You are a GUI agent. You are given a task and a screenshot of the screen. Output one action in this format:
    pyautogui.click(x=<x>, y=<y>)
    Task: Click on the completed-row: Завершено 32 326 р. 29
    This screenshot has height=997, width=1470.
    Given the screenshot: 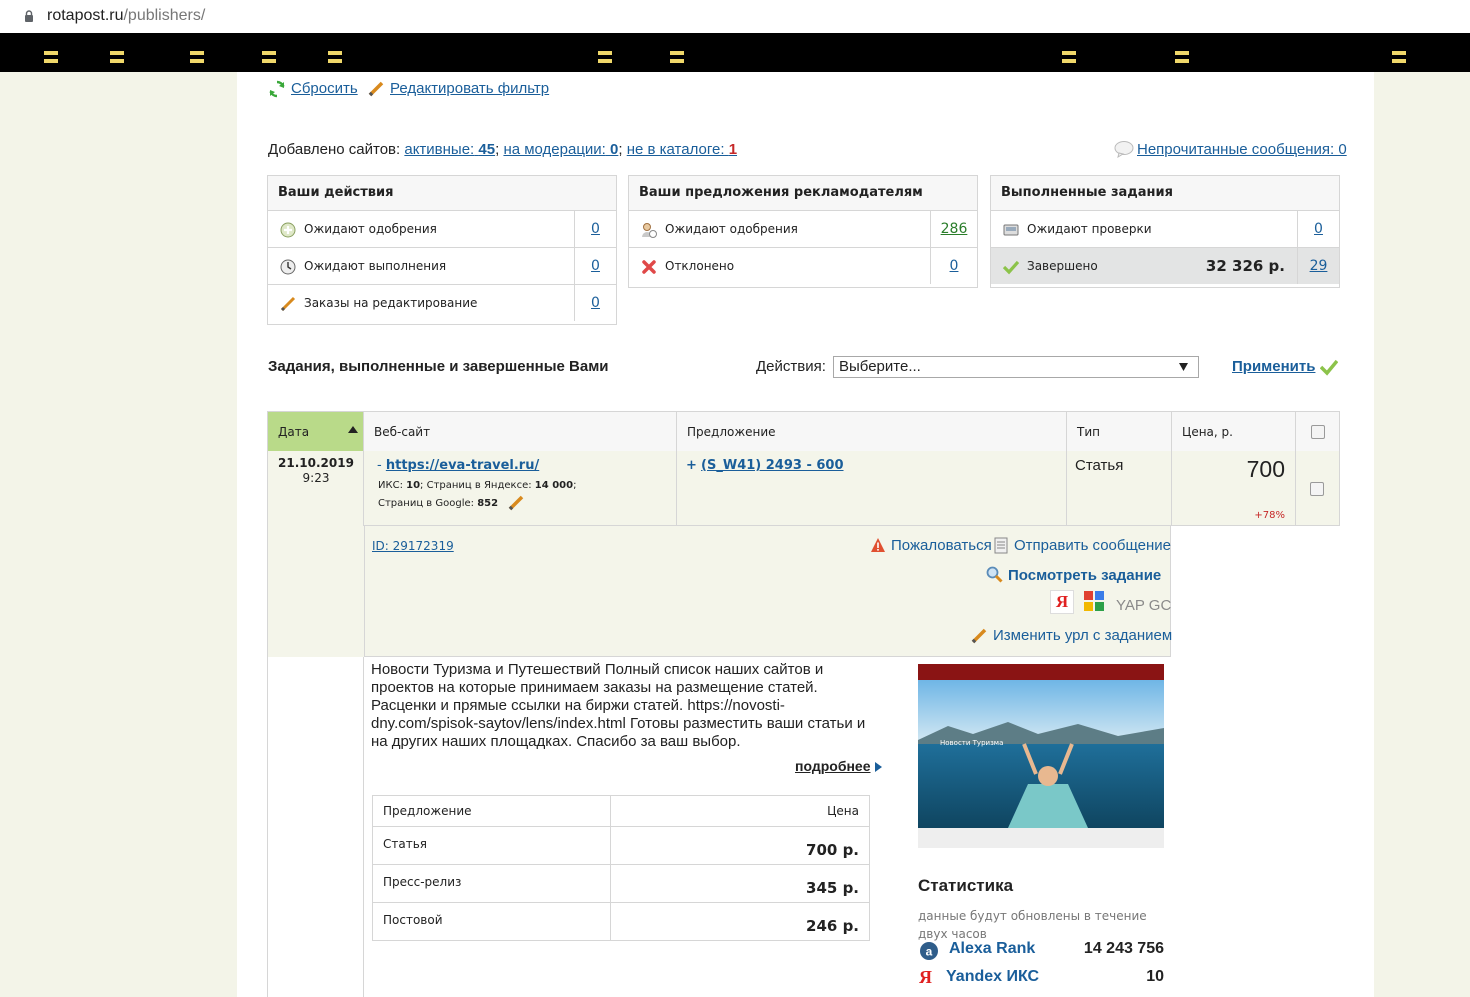 What is the action you would take?
    pyautogui.click(x=1165, y=266)
    